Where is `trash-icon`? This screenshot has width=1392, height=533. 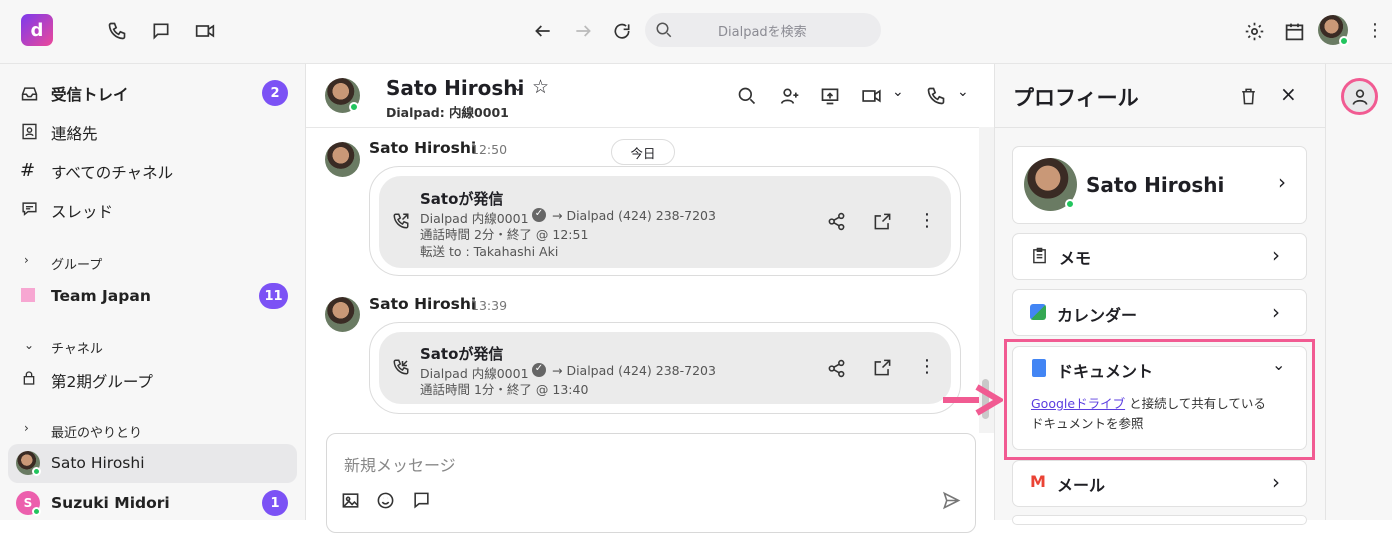 trash-icon is located at coordinates (1248, 96).